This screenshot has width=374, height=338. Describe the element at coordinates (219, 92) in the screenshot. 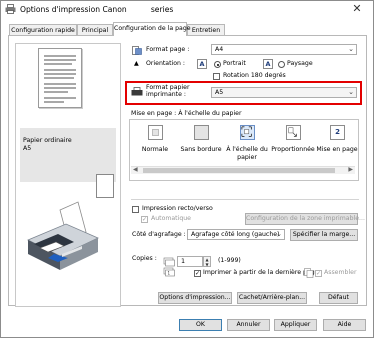

I see `printer-paper-value: A5` at that location.